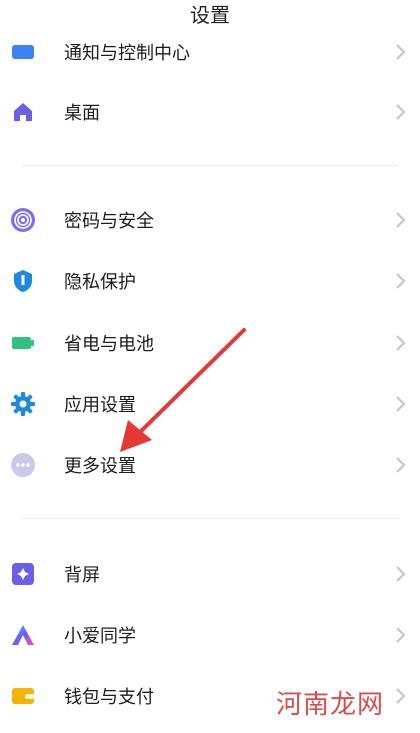 This screenshot has width=420, height=733. Describe the element at coordinates (210, 112) in the screenshot. I see `settings-item-desktop: 桌面` at that location.